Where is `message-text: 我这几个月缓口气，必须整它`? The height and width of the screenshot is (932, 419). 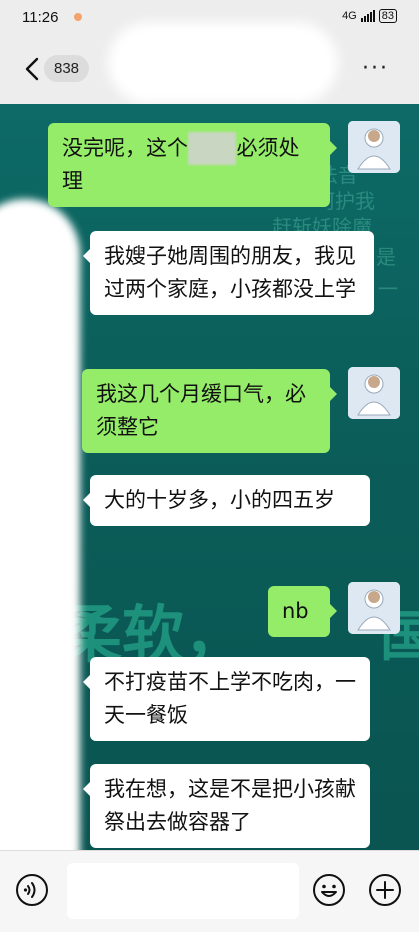
message-text: 我这几个月缓口气，必须整它 is located at coordinates (201, 410).